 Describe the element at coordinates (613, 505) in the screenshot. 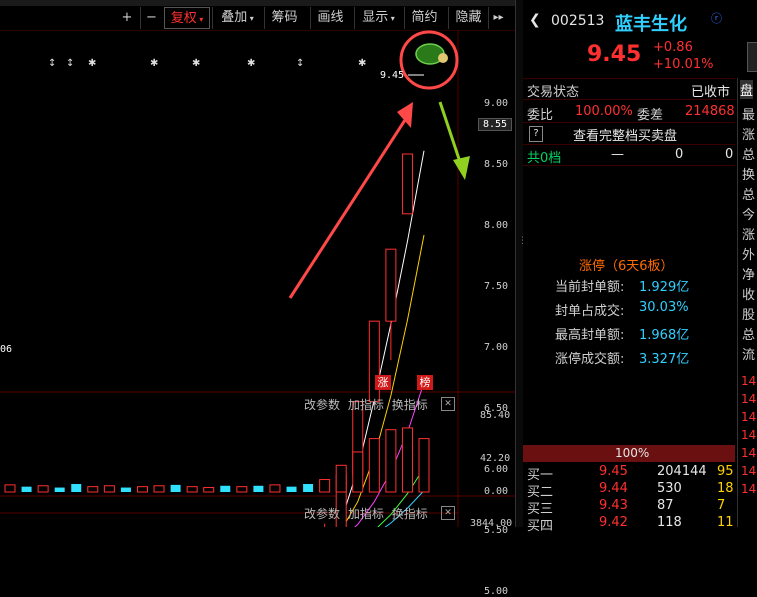

I see `bid-price: 9.43` at that location.